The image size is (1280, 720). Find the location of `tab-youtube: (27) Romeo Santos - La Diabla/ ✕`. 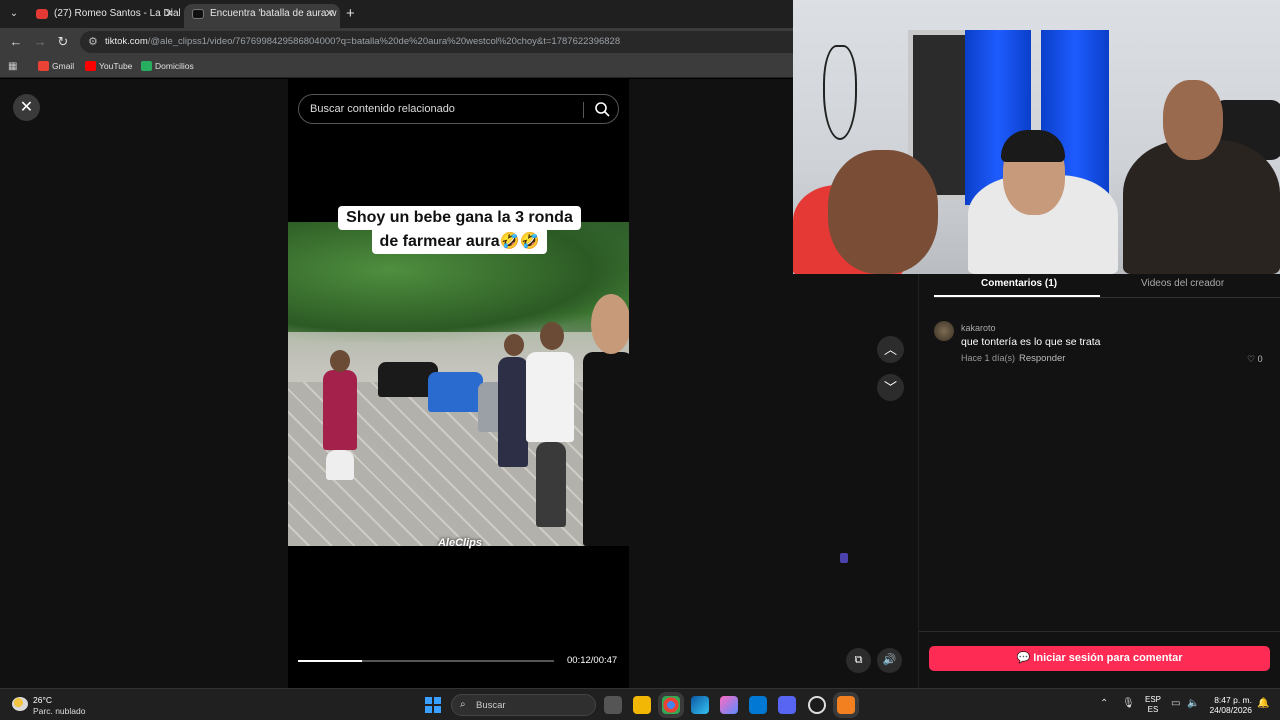

tab-youtube: (27) Romeo Santos - La Diabla/ ✕ is located at coordinates (104, 16).